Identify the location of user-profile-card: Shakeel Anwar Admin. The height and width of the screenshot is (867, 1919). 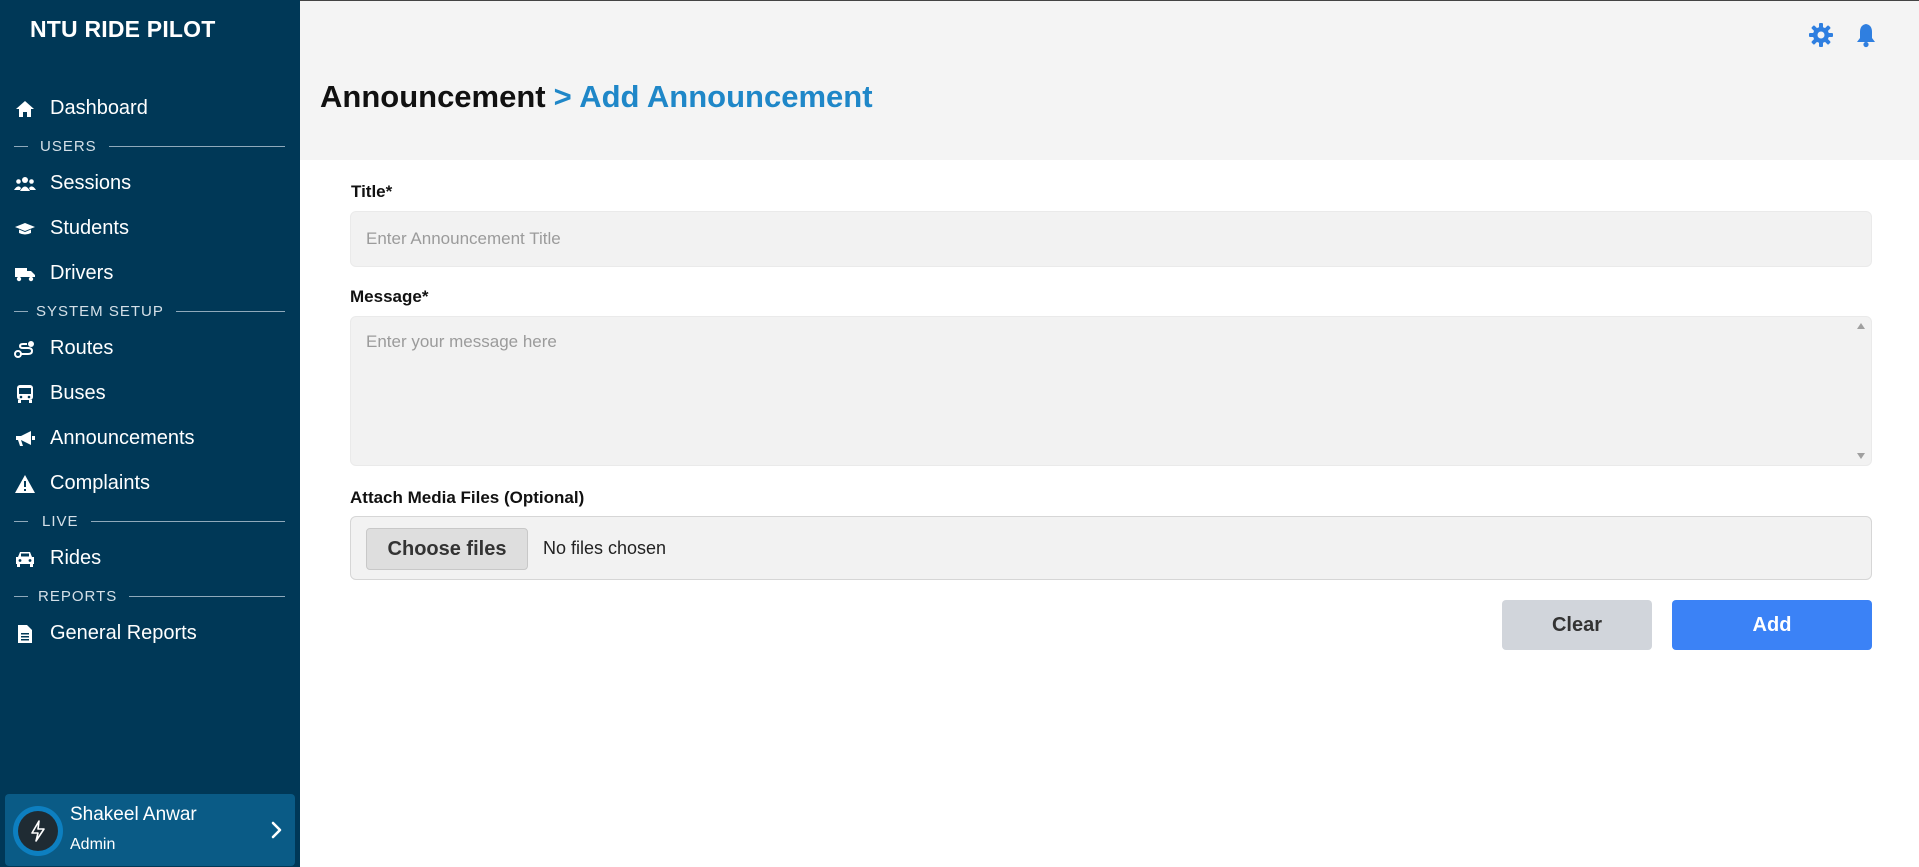
(150, 830).